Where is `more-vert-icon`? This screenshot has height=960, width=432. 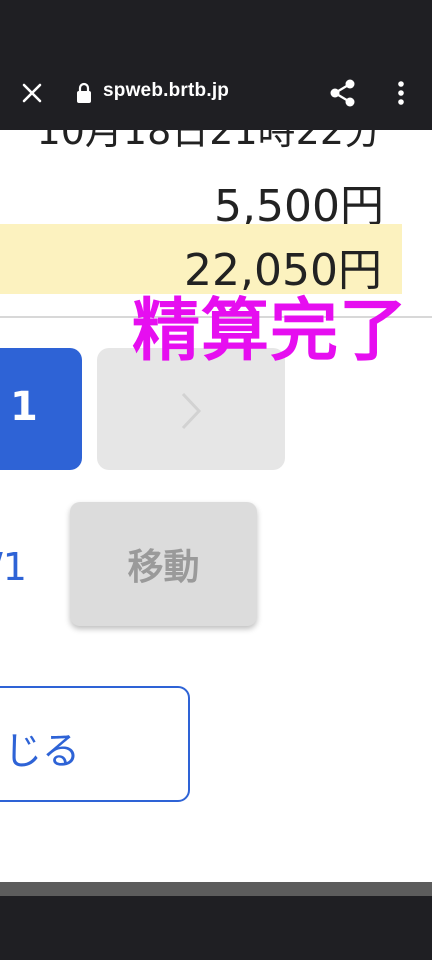
more-vert-icon is located at coordinates (401, 93).